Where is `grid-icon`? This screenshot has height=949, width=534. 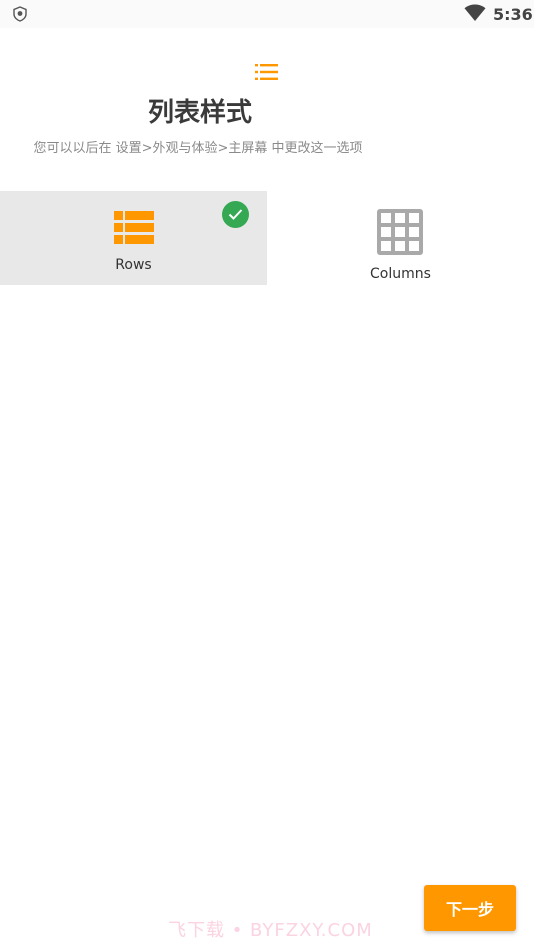
grid-icon is located at coordinates (400, 232).